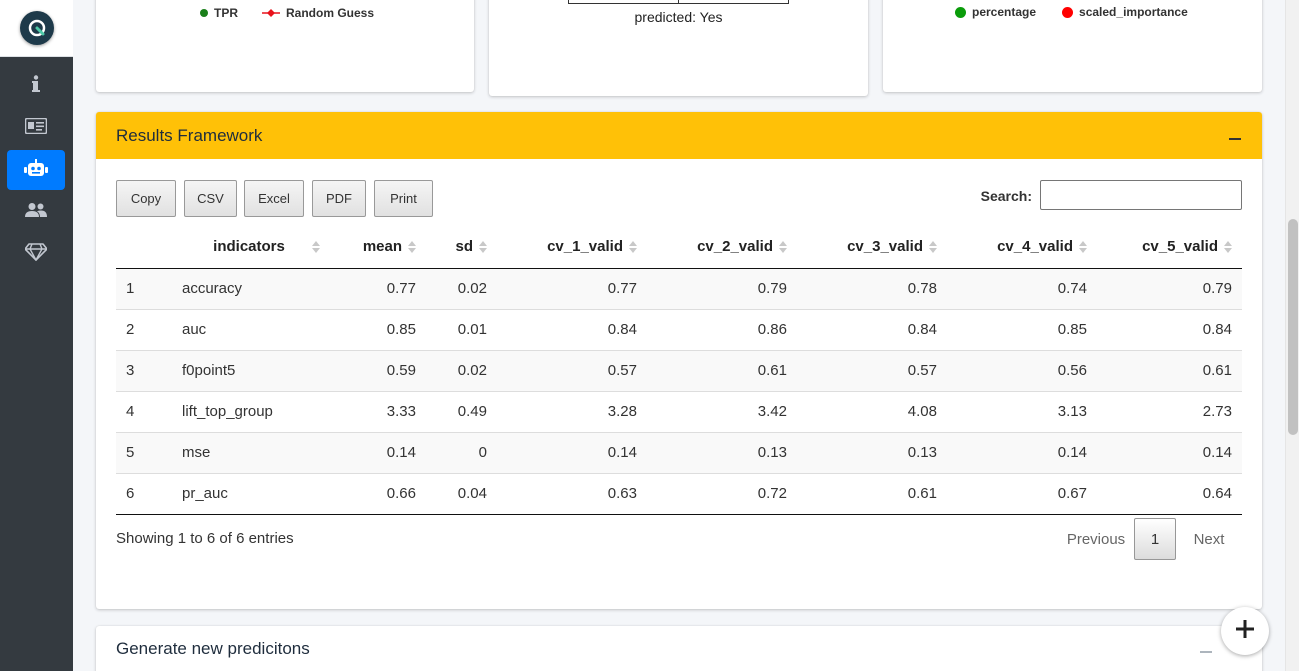  Describe the element at coordinates (285, 46) in the screenshot. I see `roc-chart-card: TPR Random Guess` at that location.